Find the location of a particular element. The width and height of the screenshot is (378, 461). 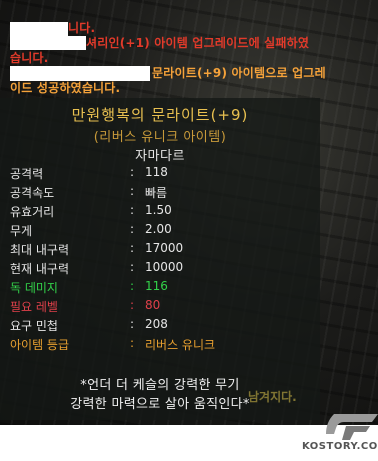

stat-value: 17000 is located at coordinates (164, 248).